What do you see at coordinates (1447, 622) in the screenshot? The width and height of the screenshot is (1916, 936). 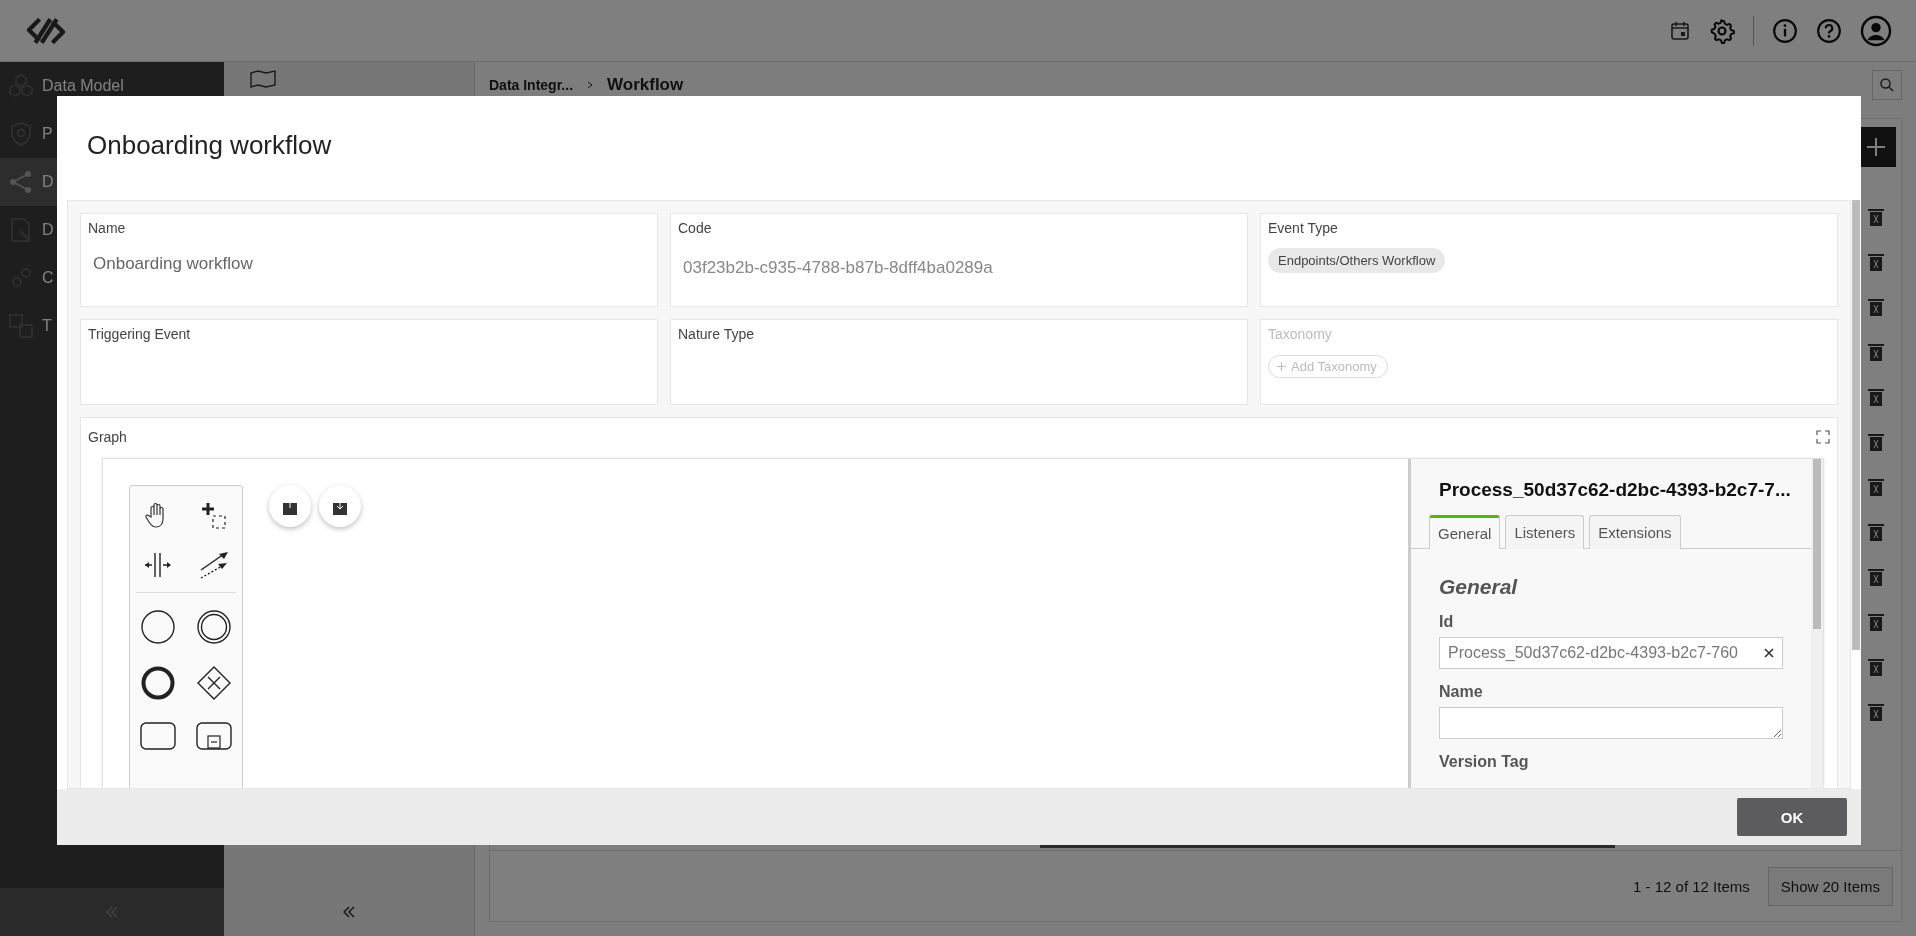 I see `field-label: Id` at bounding box center [1447, 622].